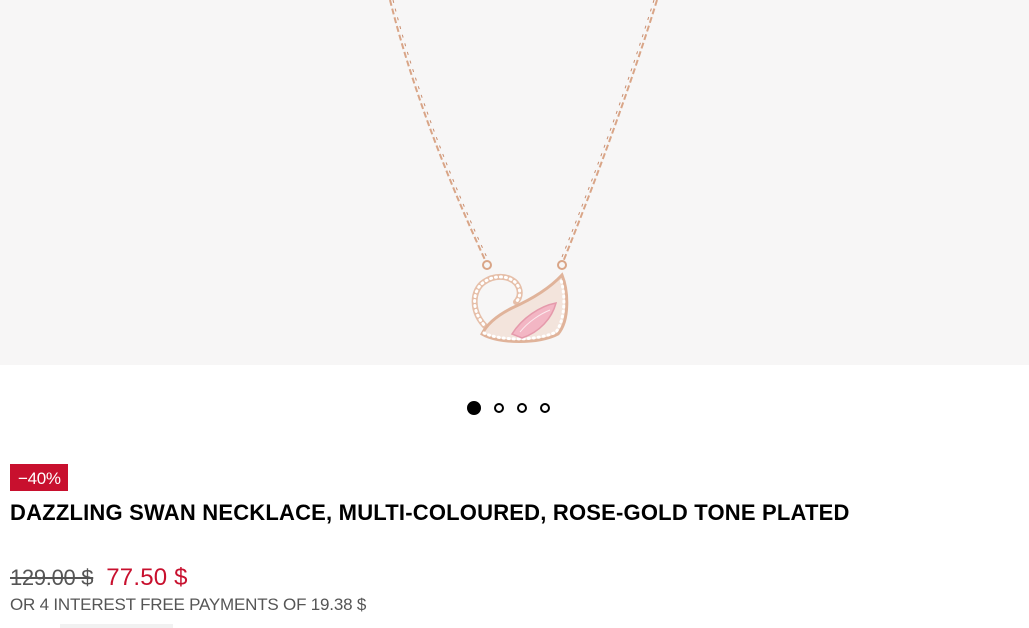 The image size is (1029, 628). What do you see at coordinates (508, 409) in the screenshot?
I see `image-carousel-dots` at bounding box center [508, 409].